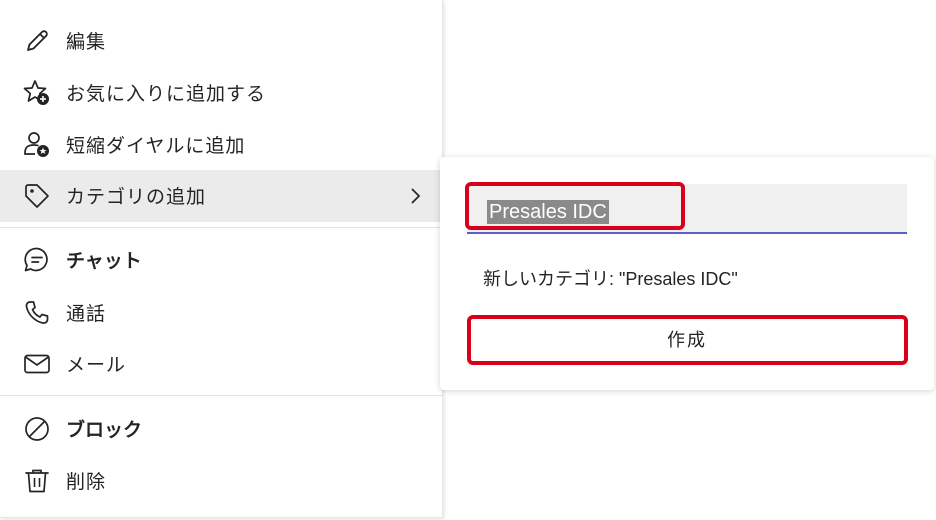 The height and width of the screenshot is (520, 936). I want to click on menu-item-add-speed-dial: 短縮ダイヤルに追加, so click(221, 145).